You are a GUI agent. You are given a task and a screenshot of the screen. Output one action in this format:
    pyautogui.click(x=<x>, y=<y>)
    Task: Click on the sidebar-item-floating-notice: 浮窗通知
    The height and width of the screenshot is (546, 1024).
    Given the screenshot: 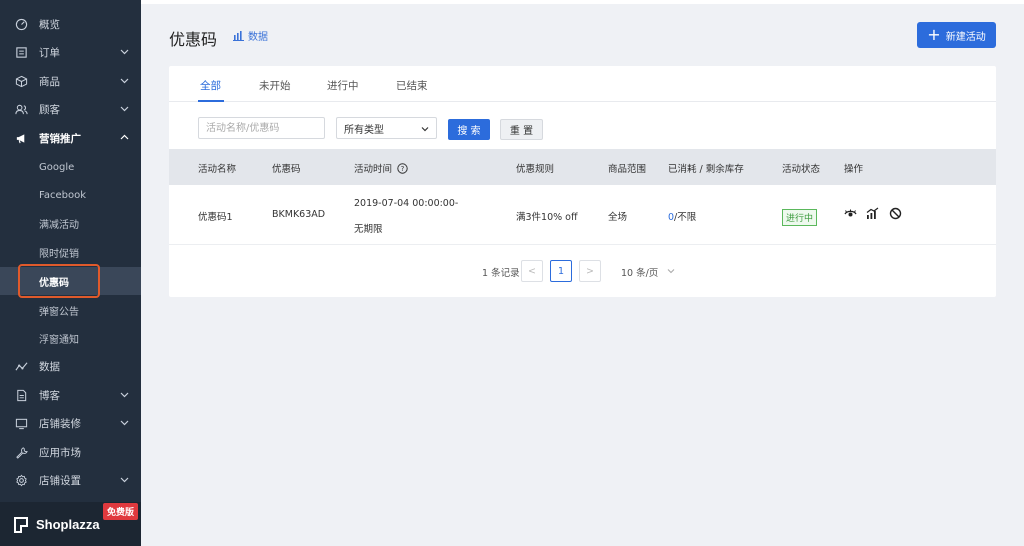 What is the action you would take?
    pyautogui.click(x=70, y=338)
    